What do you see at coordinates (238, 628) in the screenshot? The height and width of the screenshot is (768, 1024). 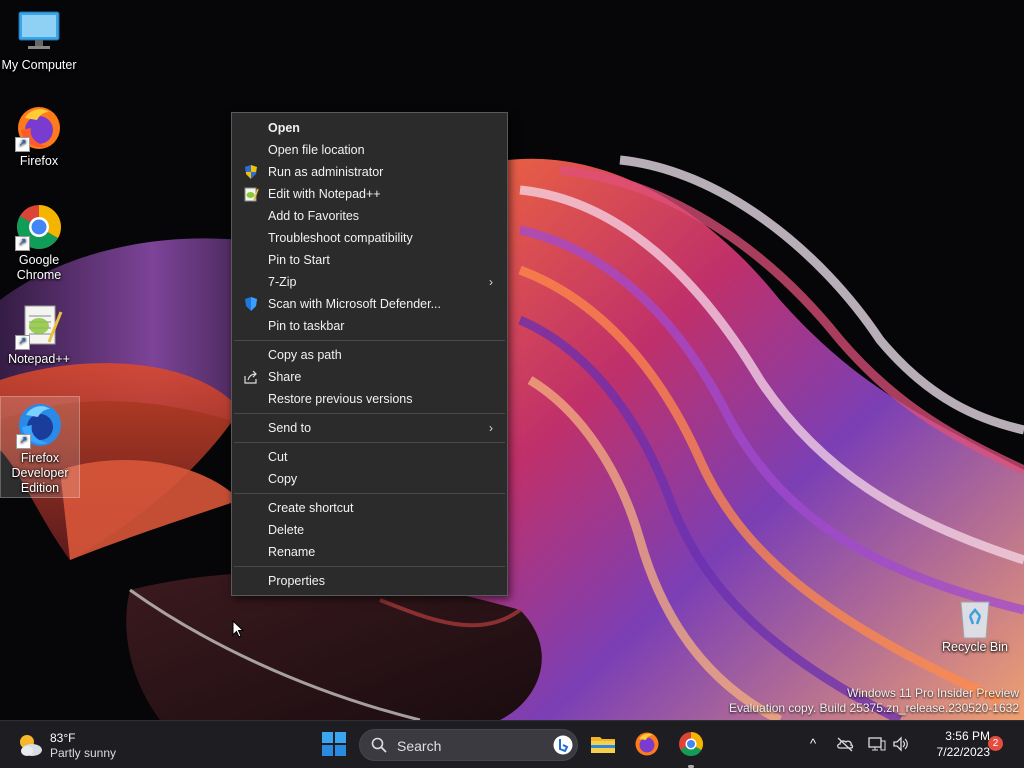 I see `mouse-cursor-icon` at bounding box center [238, 628].